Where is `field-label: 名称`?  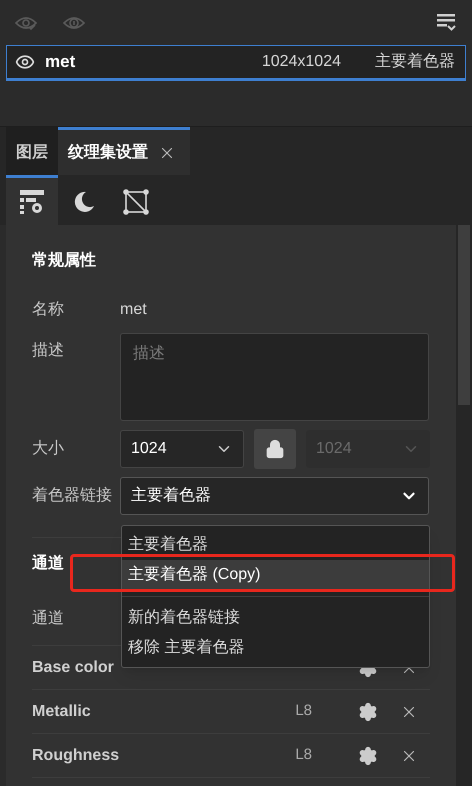 field-label: 名称 is located at coordinates (48, 310).